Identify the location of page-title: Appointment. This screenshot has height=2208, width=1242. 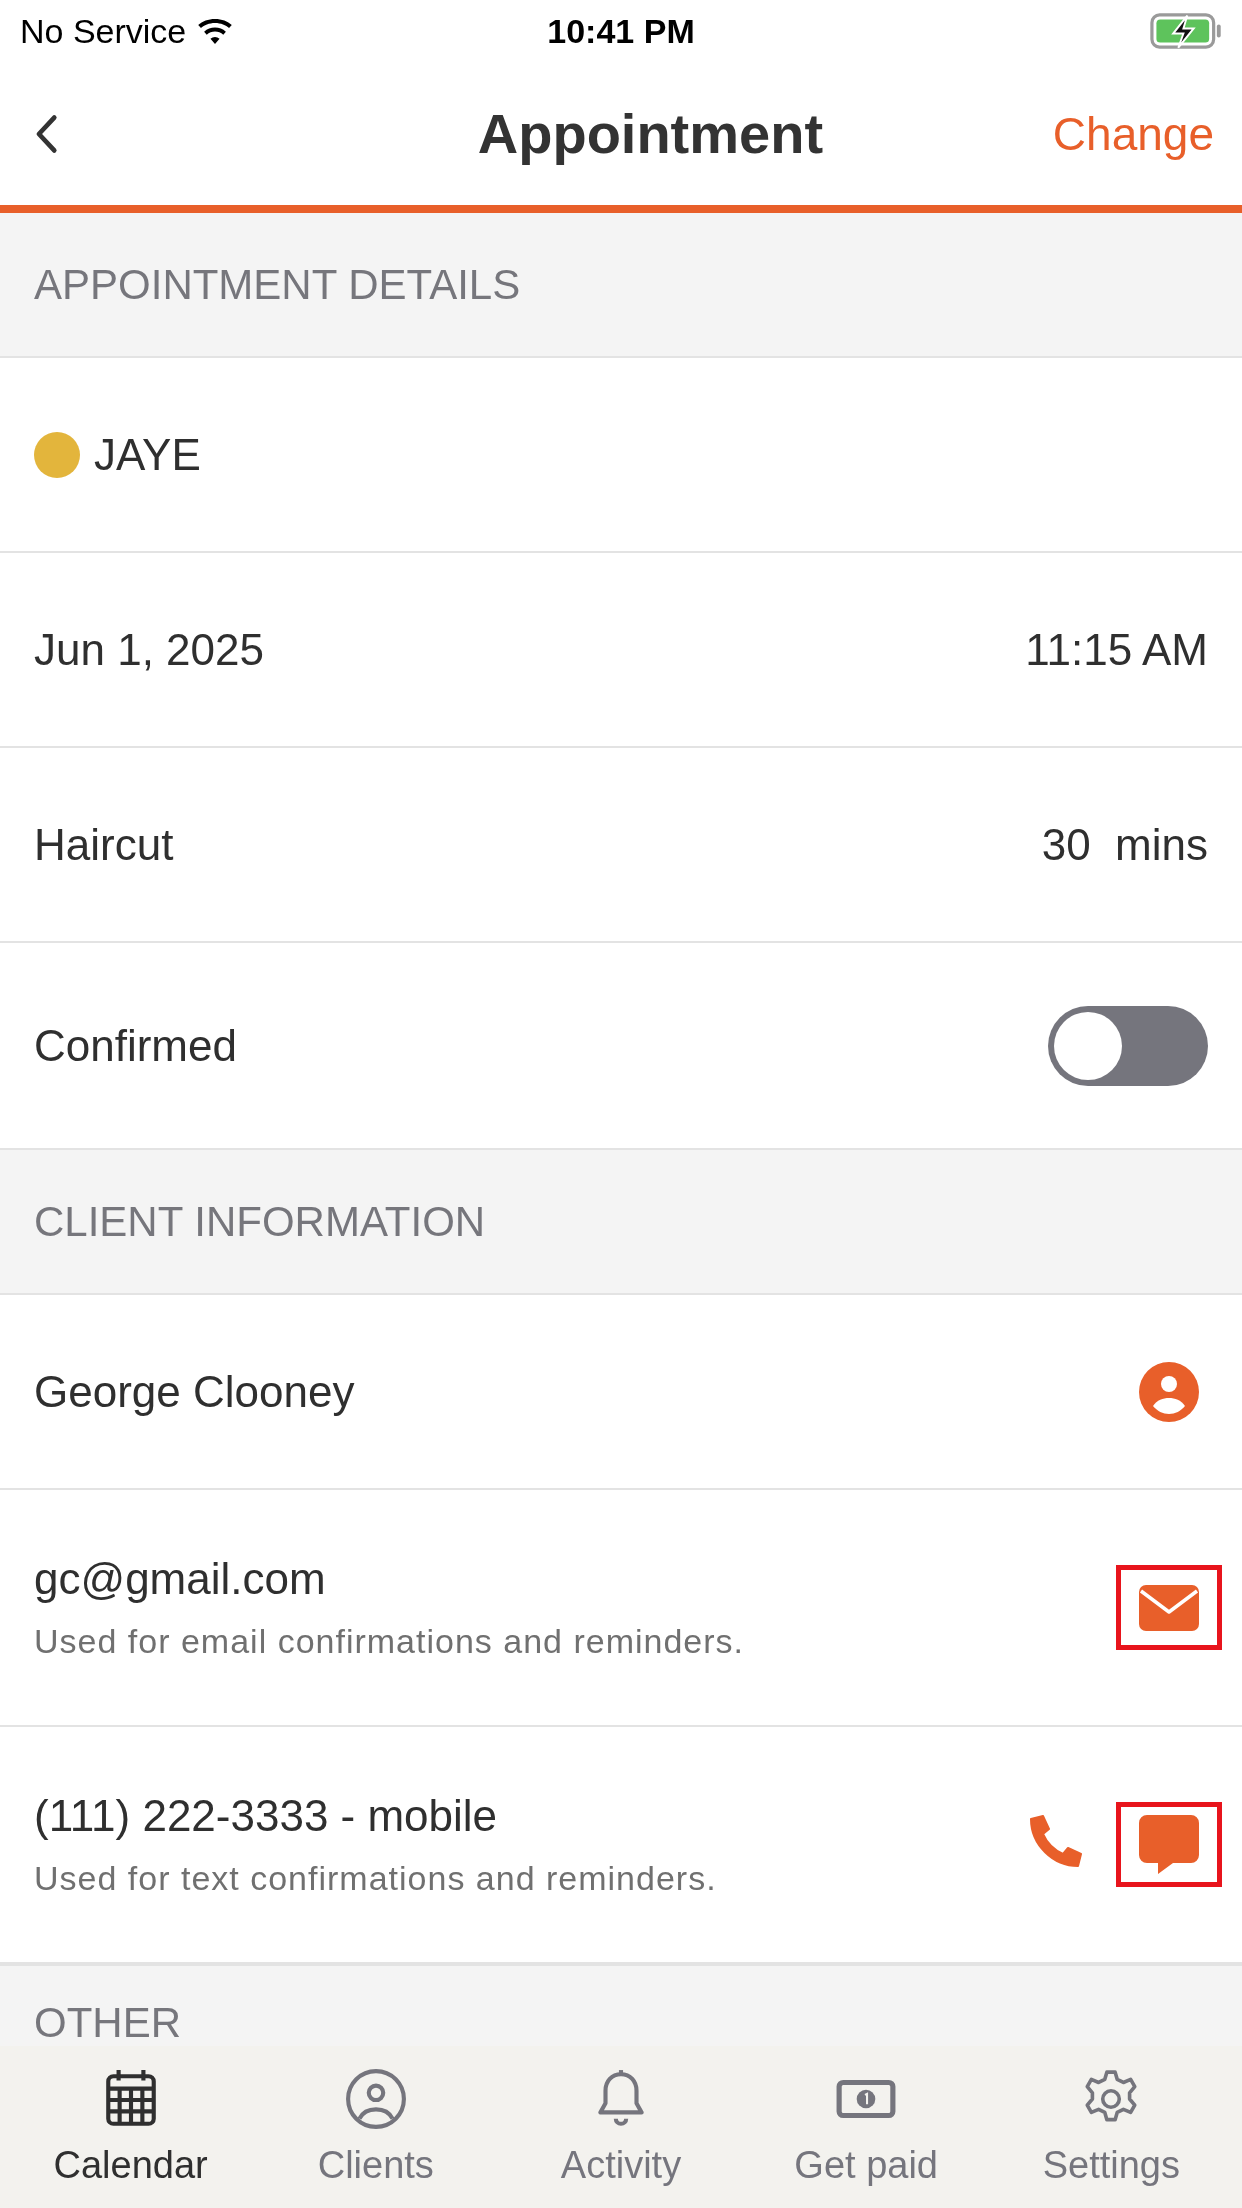
(650, 133).